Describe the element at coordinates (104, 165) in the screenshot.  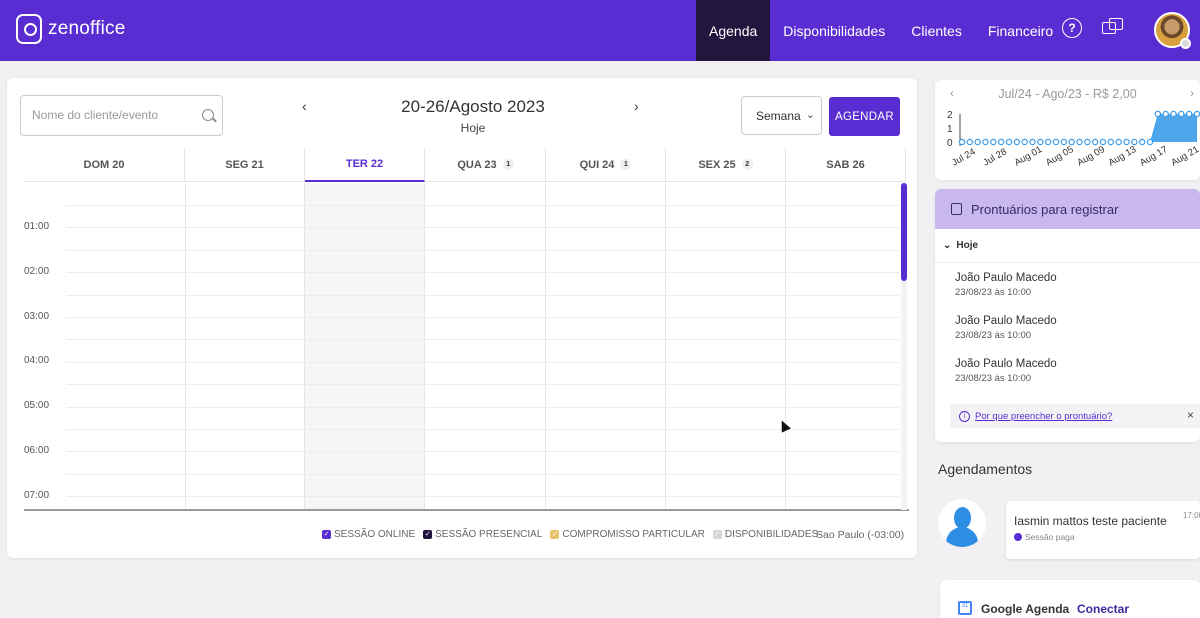
I see `day-header: DOM 20` at that location.